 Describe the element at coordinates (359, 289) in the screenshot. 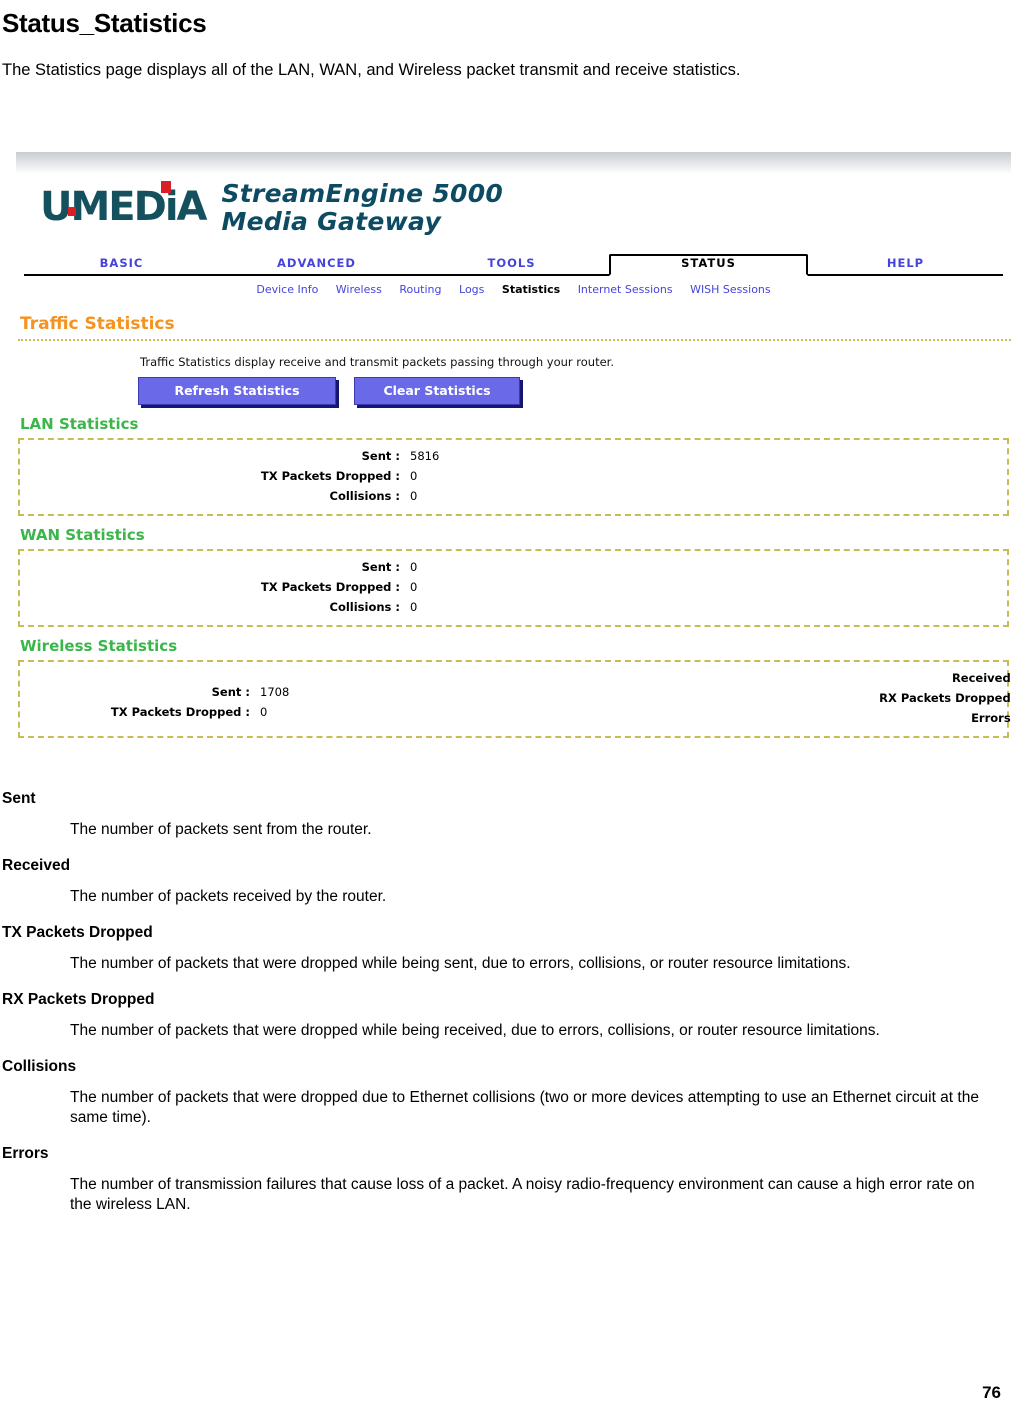

I see `subtab-wireless: Wireless` at that location.